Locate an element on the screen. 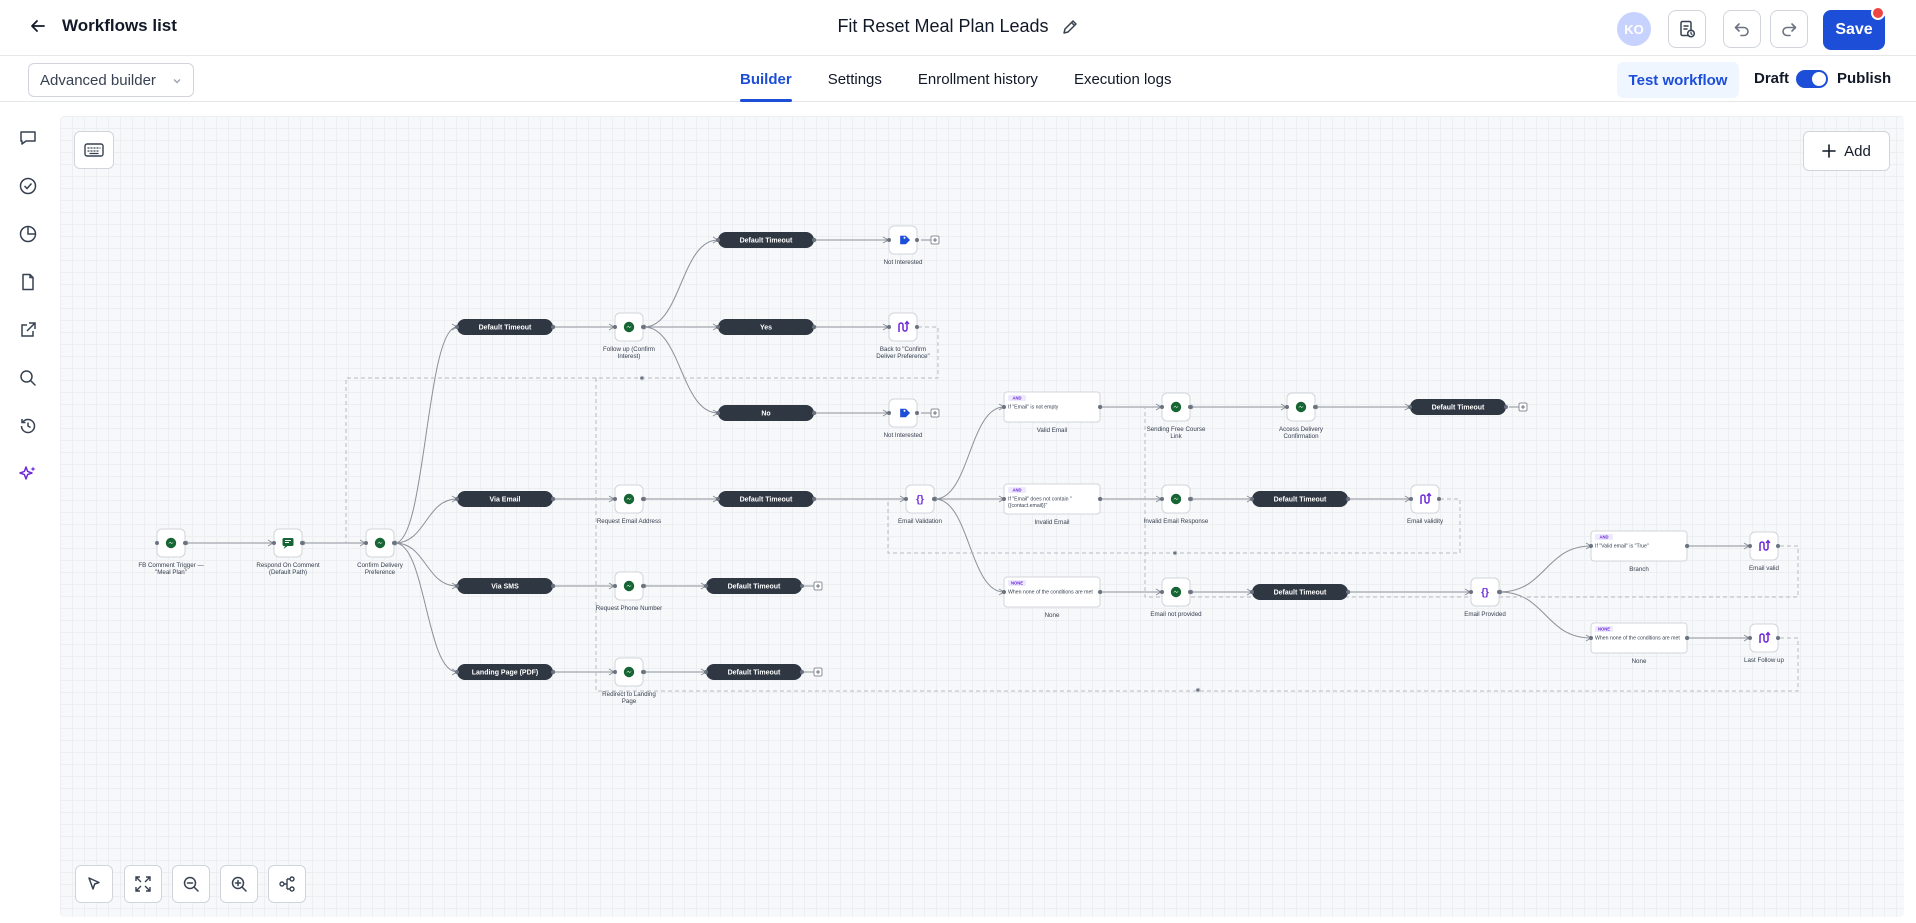  branch-condition-text: If "Email" does not contain " is located at coordinates (1040, 500).